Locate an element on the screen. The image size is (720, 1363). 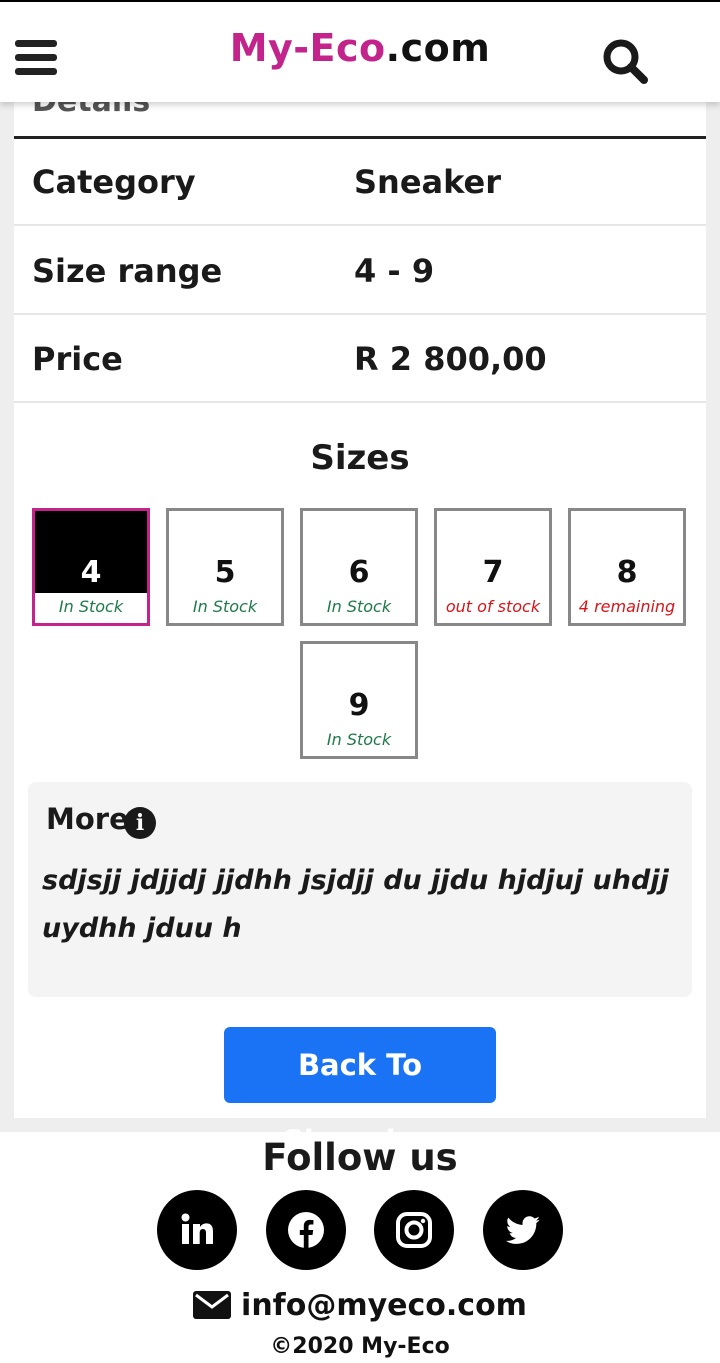
detail-row-price: Price R 2 800,00 is located at coordinates (360, 359).